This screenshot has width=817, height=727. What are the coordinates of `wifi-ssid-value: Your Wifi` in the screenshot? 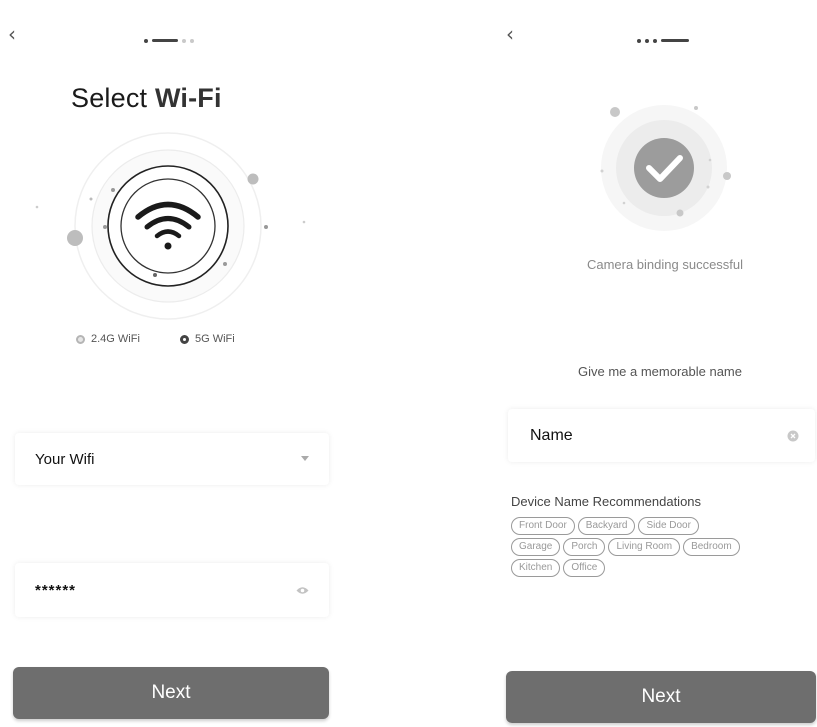 It's located at (65, 459).